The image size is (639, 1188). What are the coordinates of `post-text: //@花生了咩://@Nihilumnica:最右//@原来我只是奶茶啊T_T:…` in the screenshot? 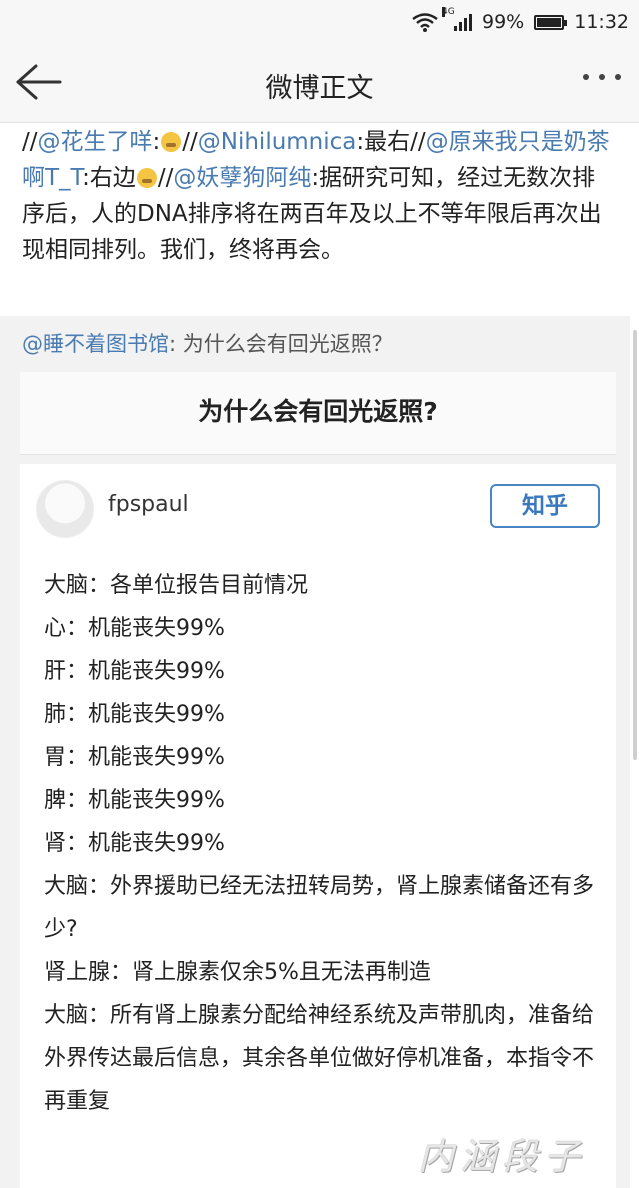 It's located at (319, 196).